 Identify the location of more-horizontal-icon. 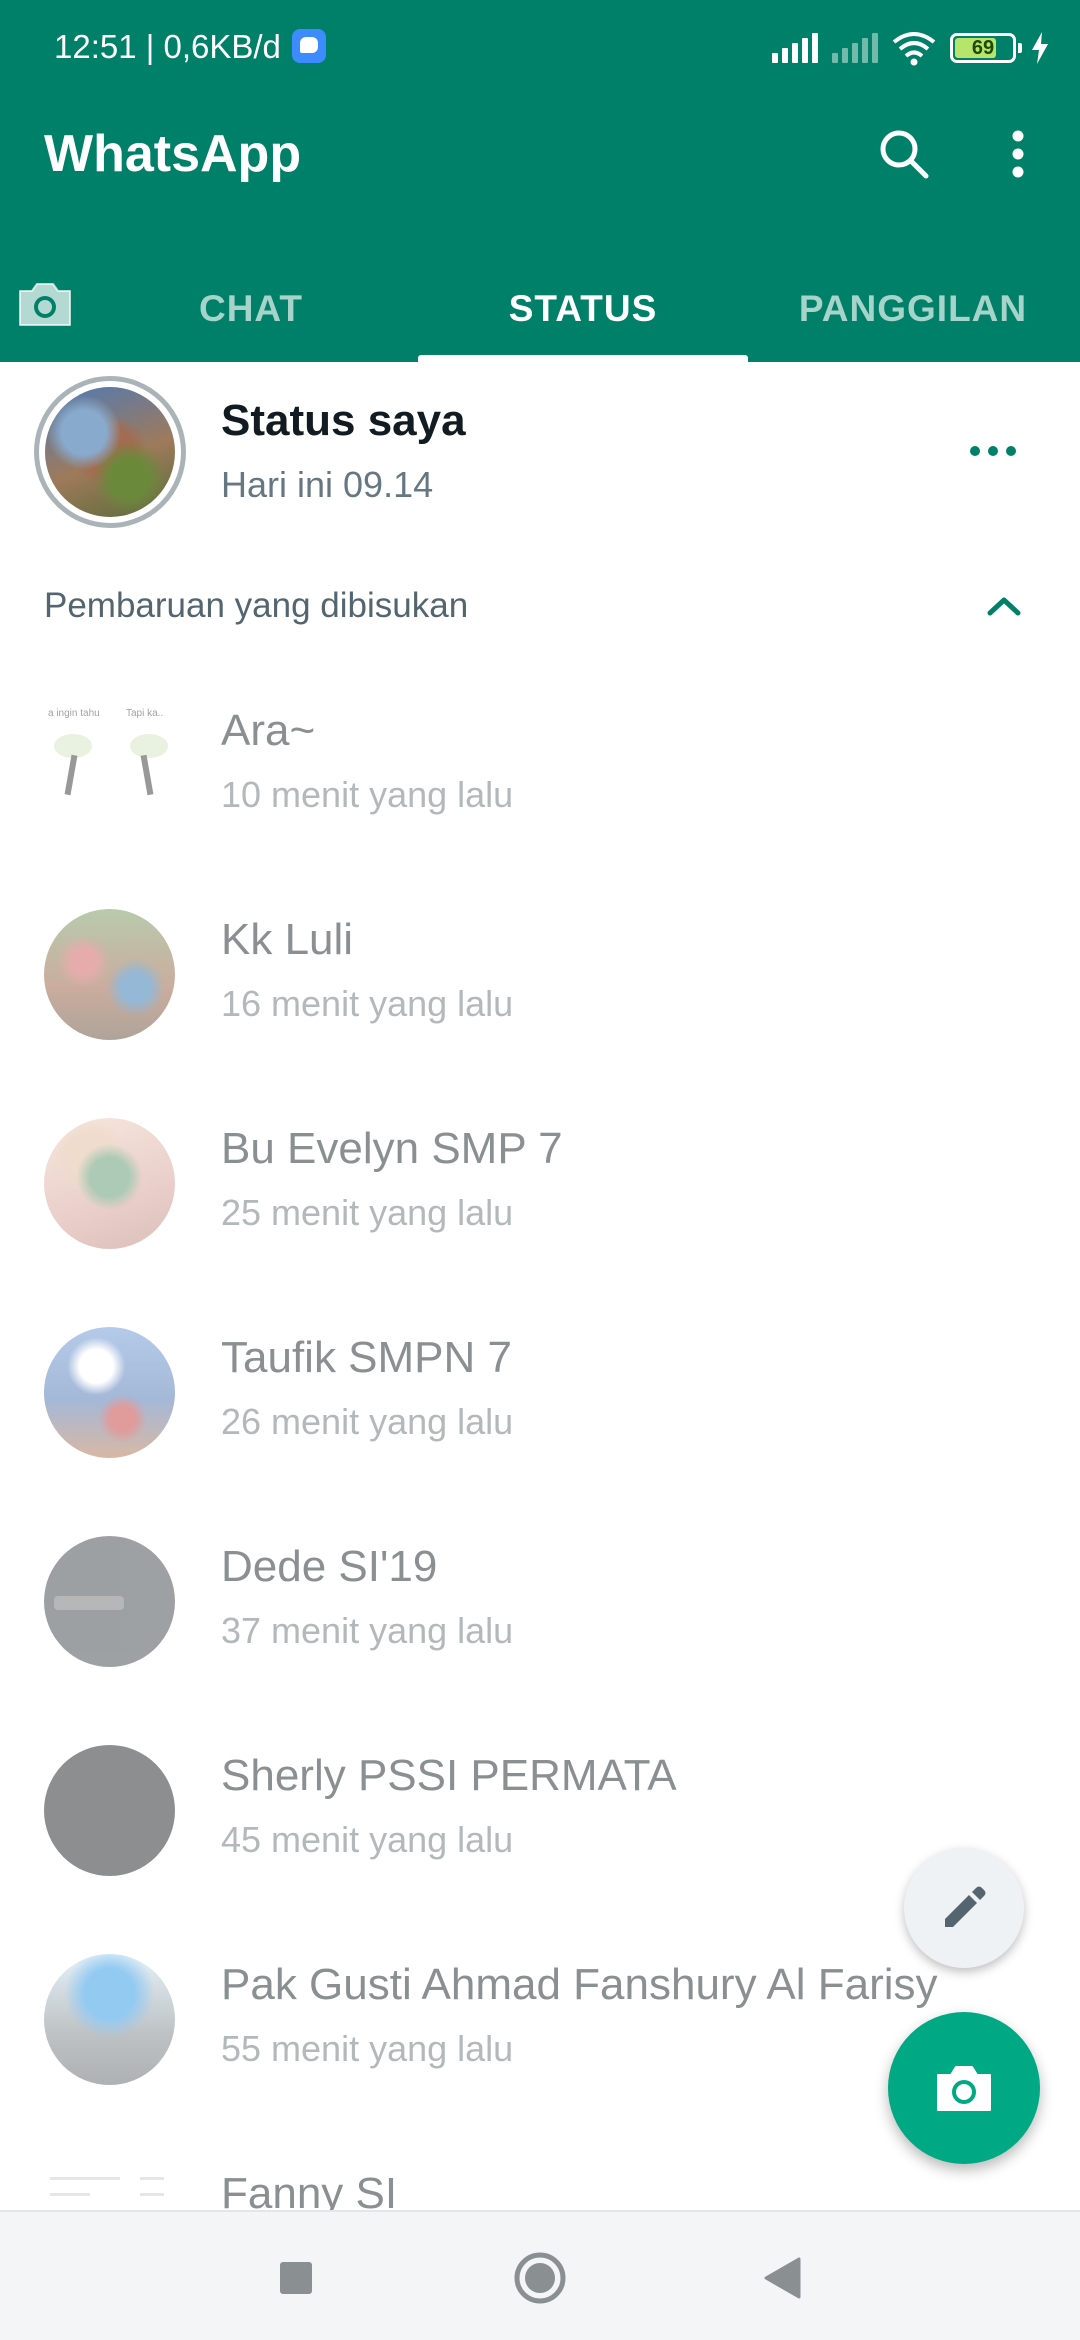
(975, 451).